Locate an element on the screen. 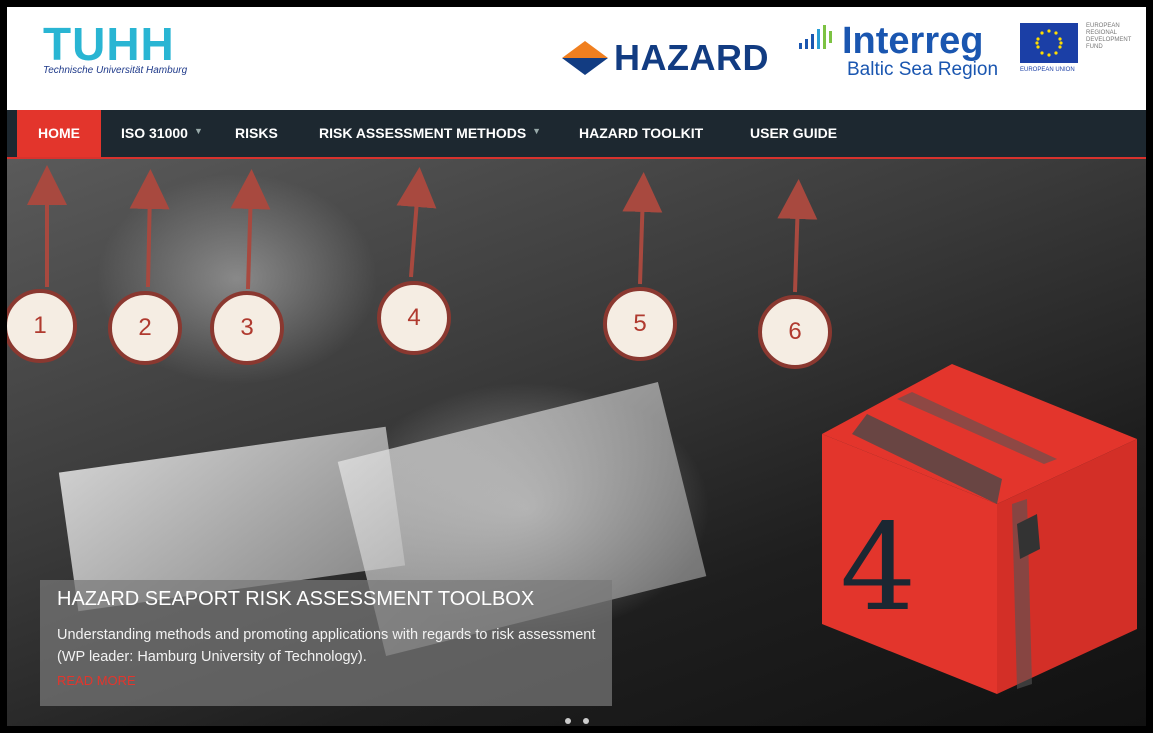 This screenshot has height=733, width=1153. annotation-marker-3: 3 is located at coordinates (247, 328).